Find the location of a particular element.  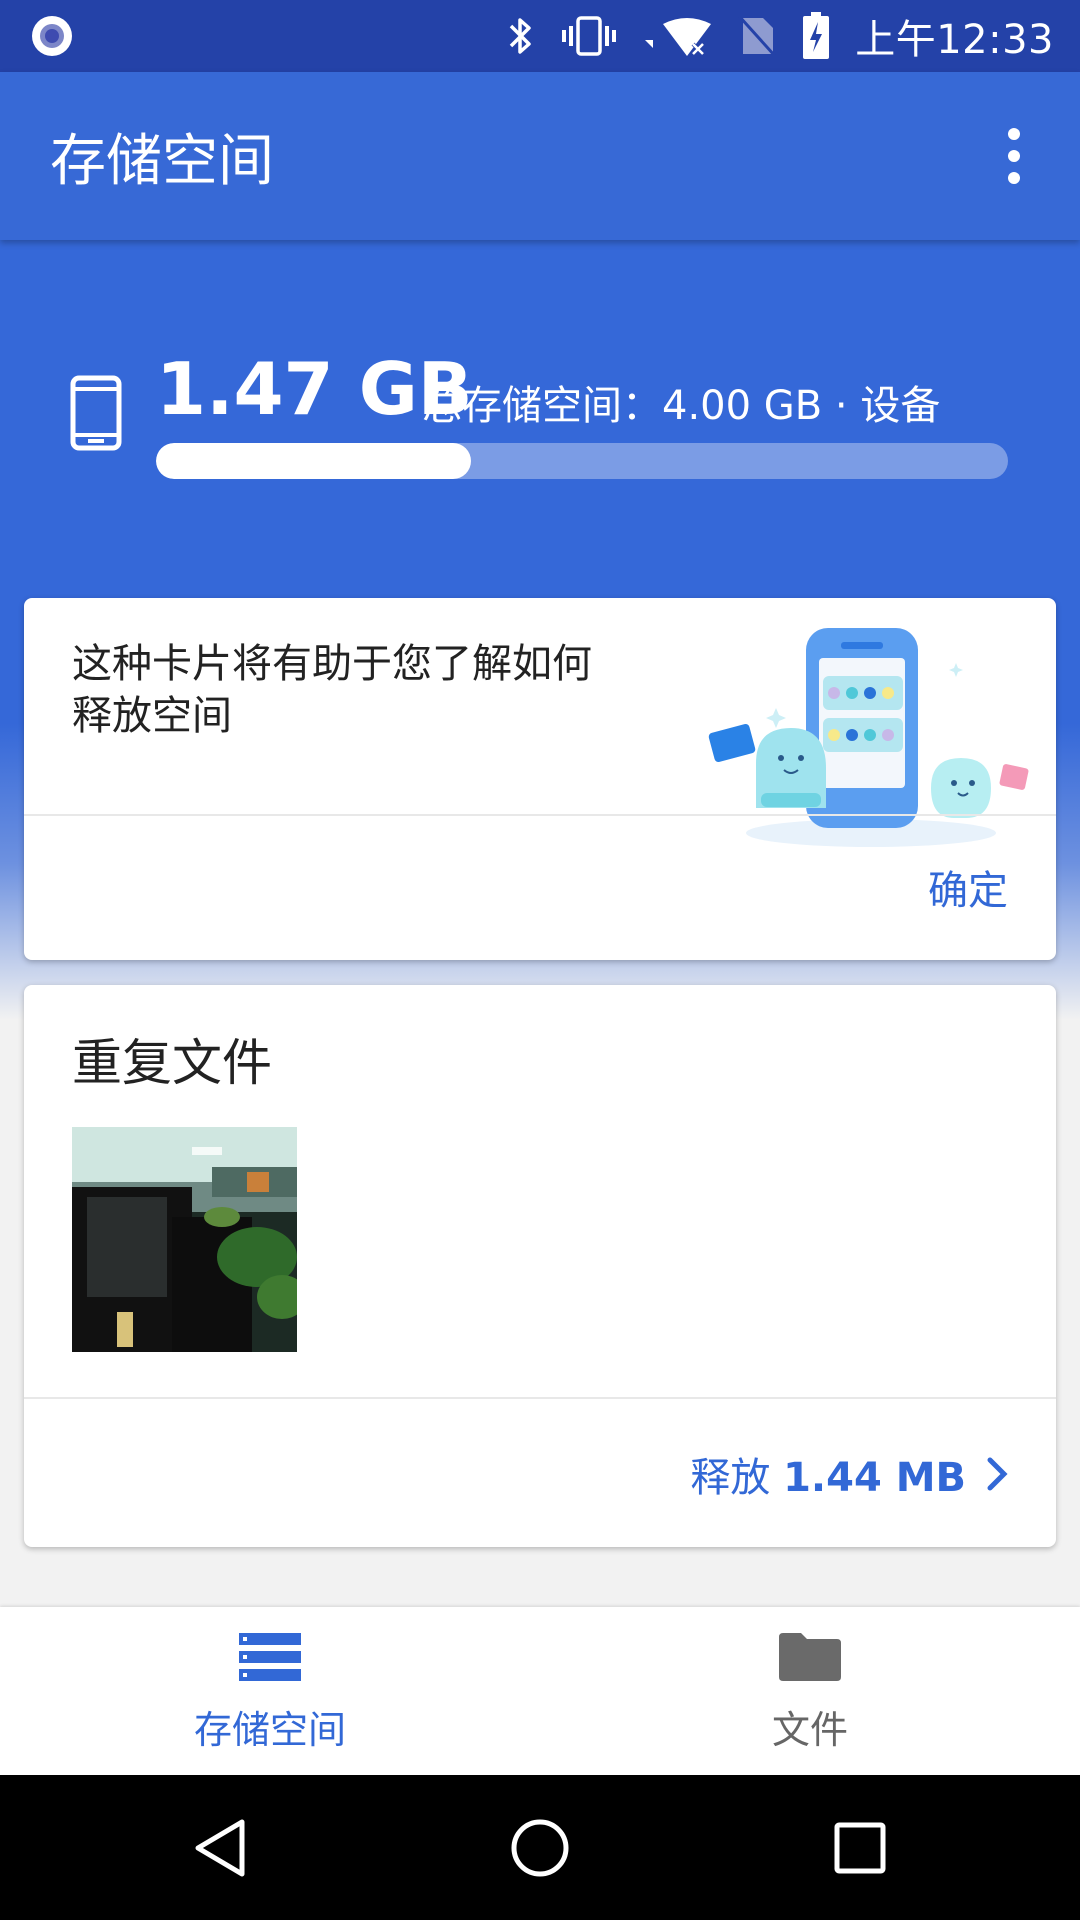

nav-item-storage: 存储空间 is located at coordinates (270, 1691).